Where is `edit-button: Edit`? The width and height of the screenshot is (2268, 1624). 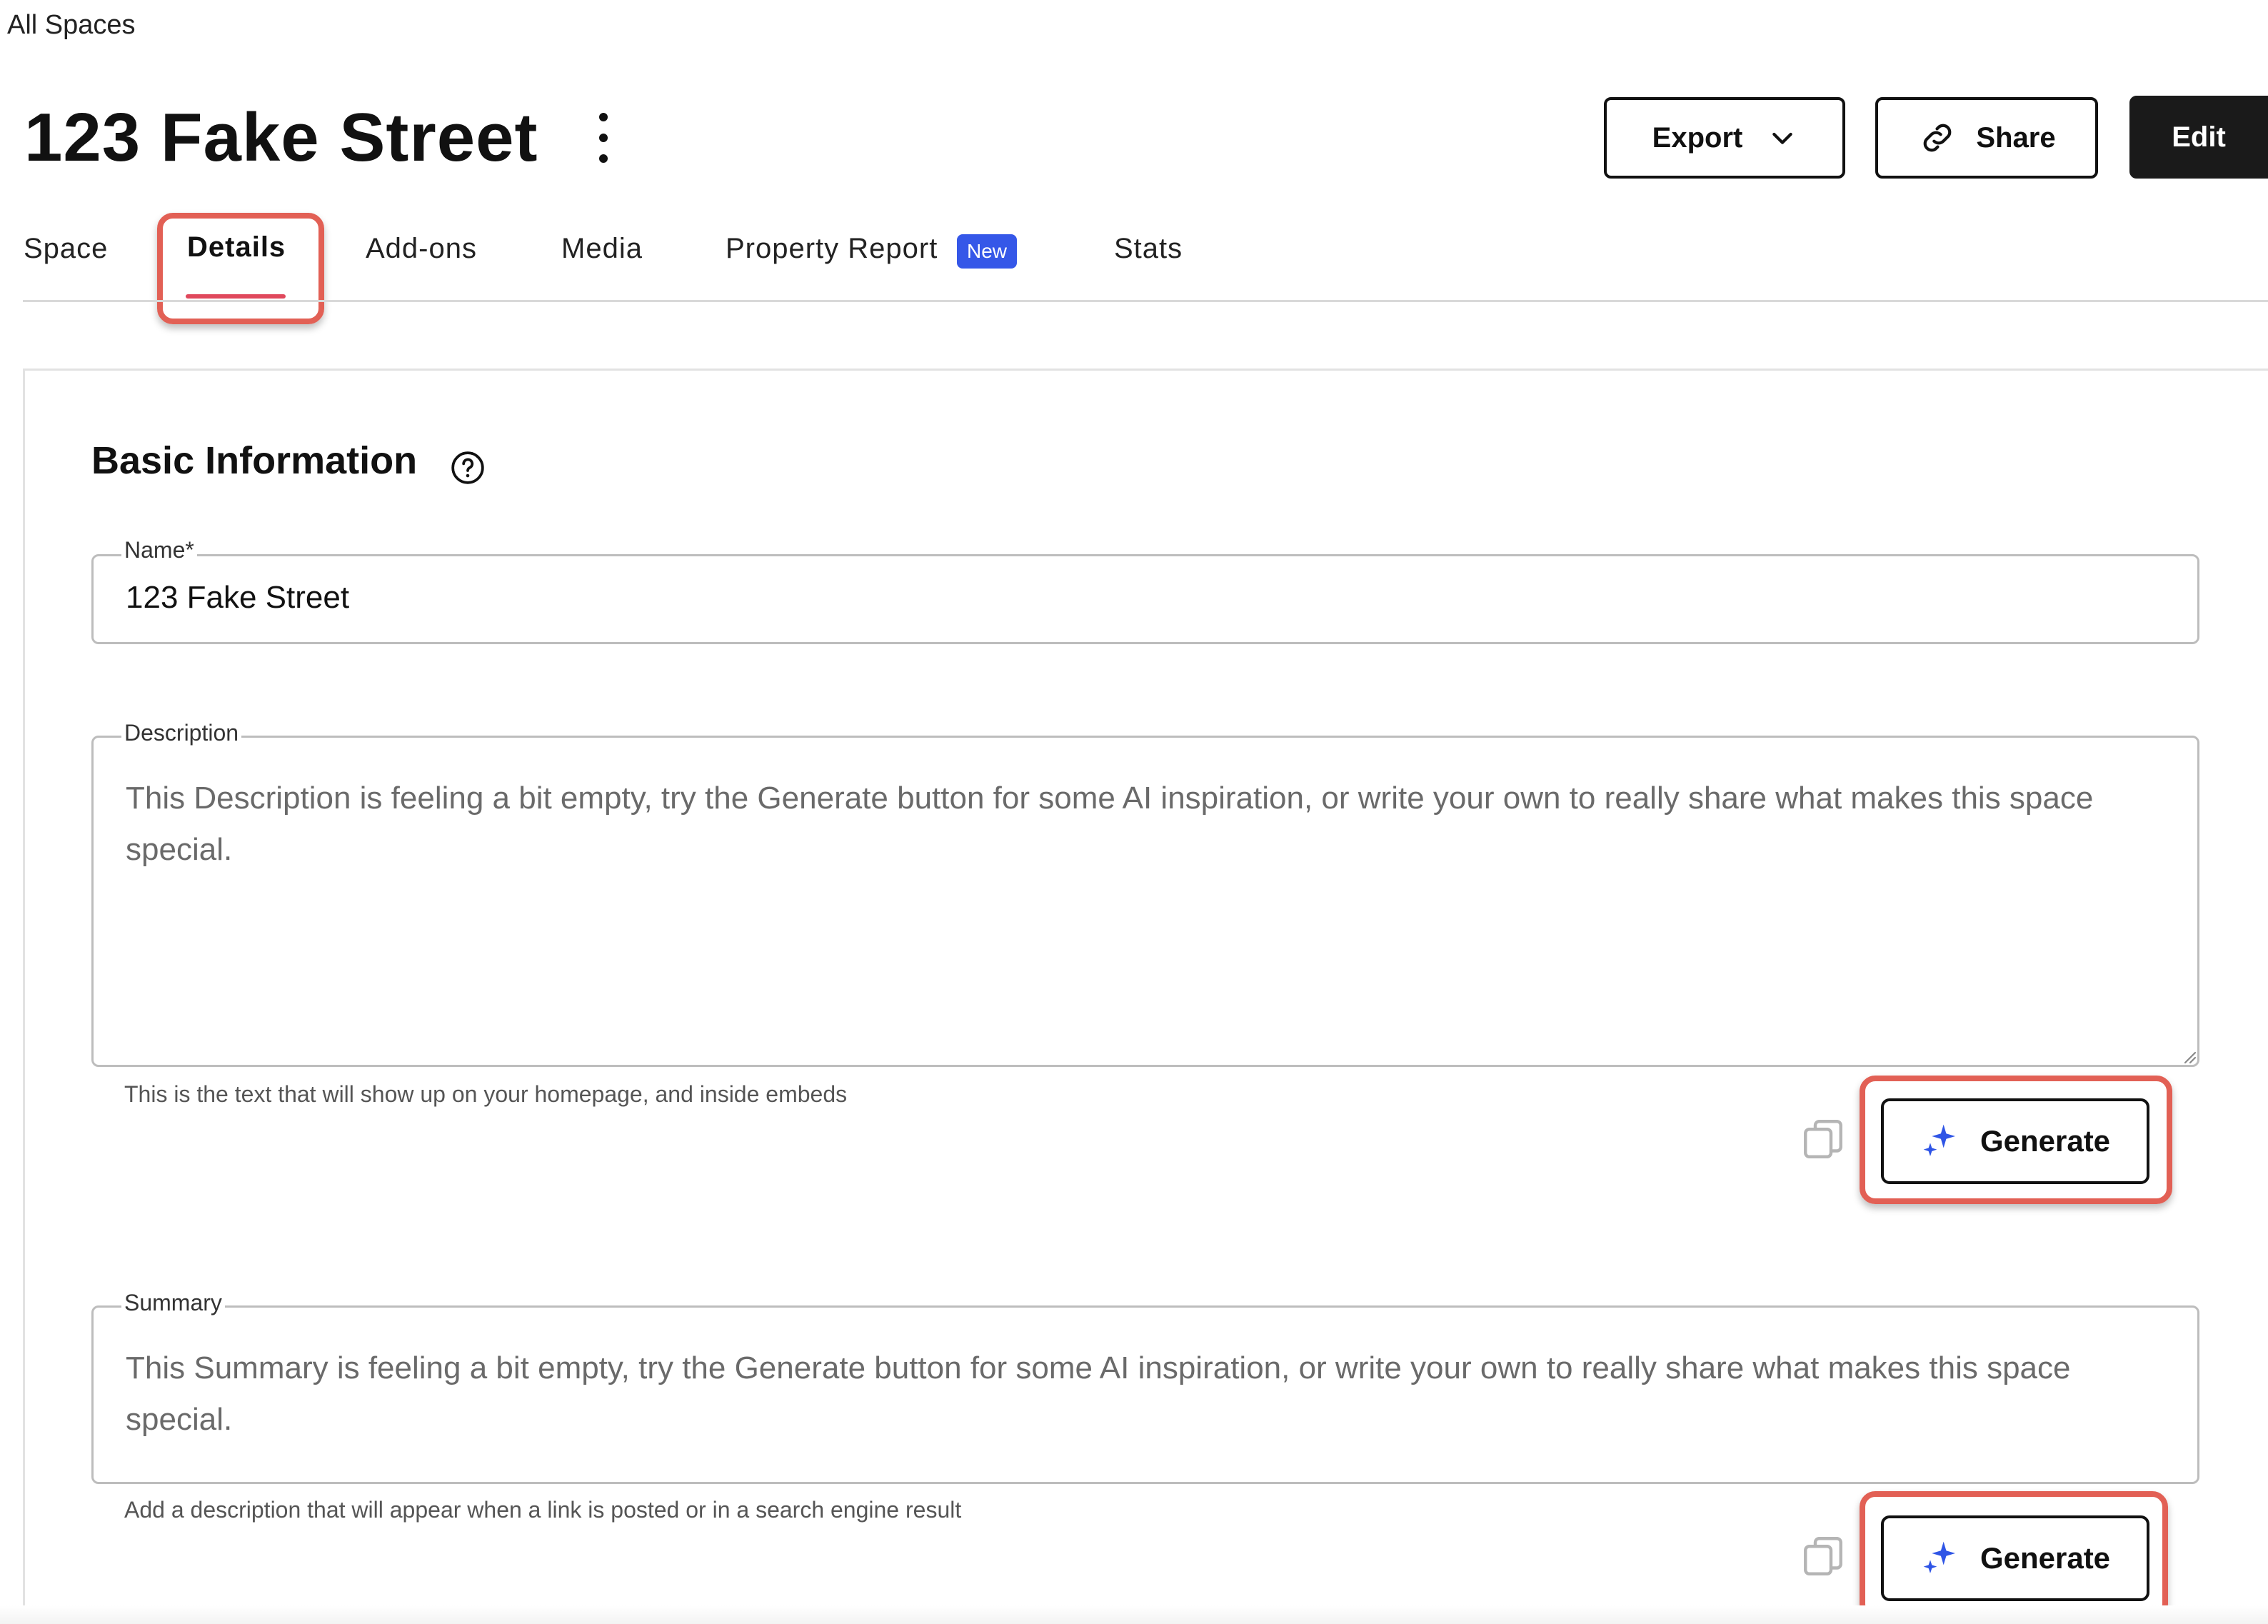
edit-button: Edit is located at coordinates (2198, 137).